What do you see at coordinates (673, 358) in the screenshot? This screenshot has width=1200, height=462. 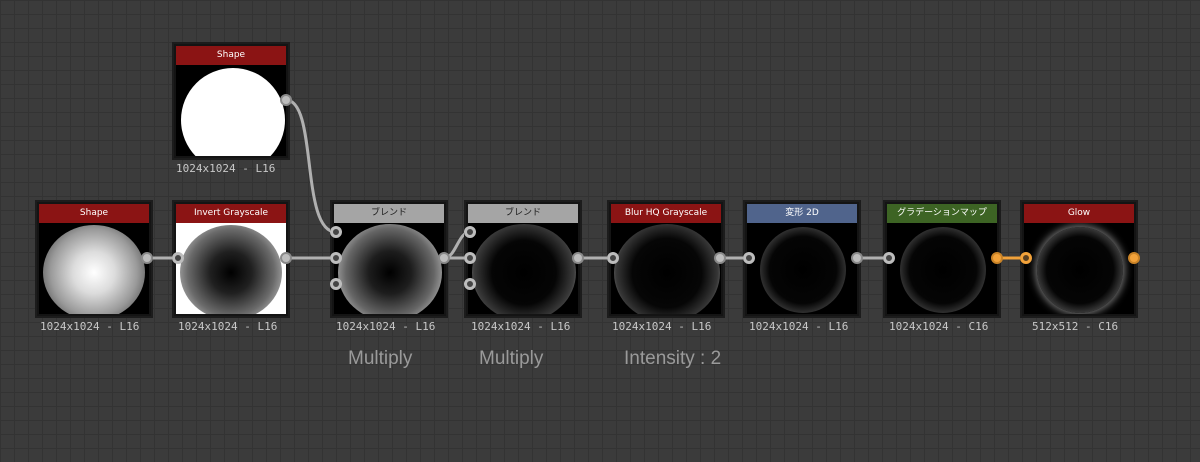 I see `comment-intensity: Intensity : 2` at bounding box center [673, 358].